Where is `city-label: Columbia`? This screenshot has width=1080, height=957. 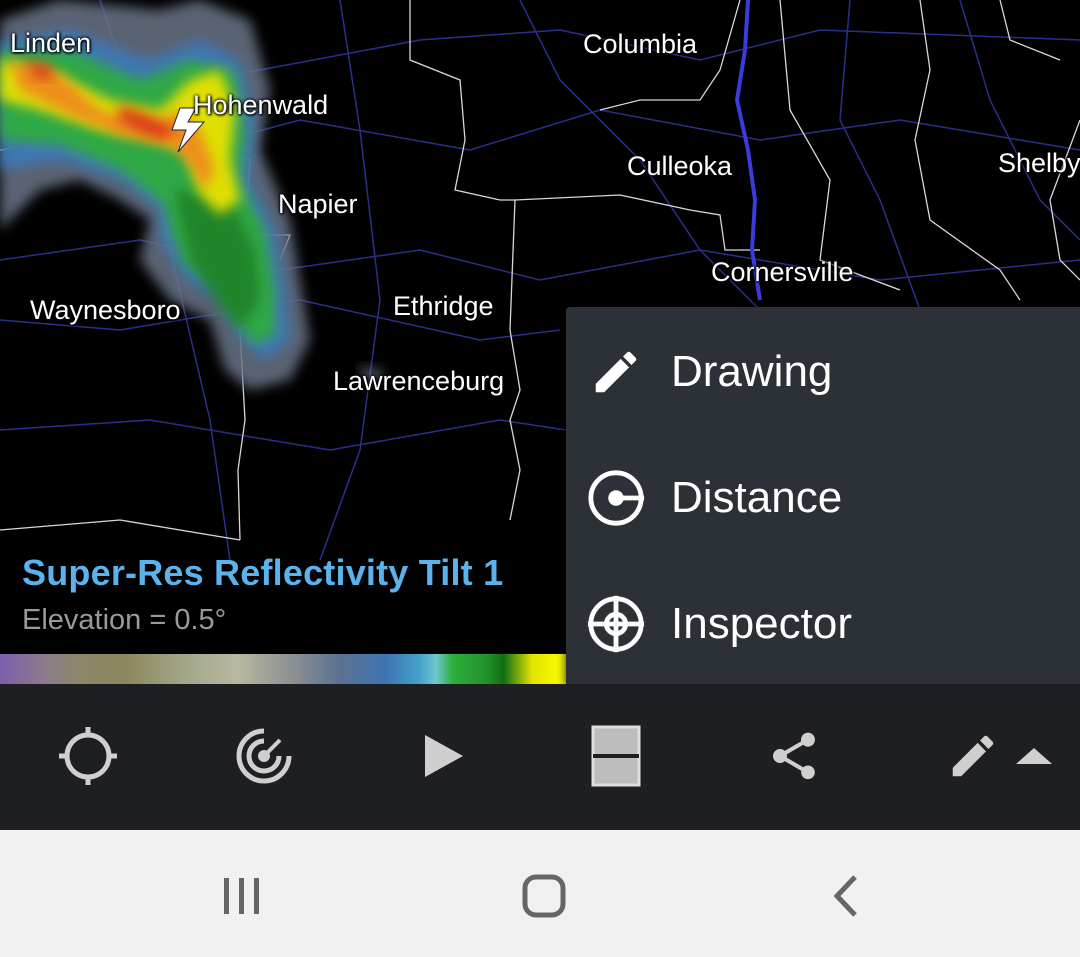
city-label: Columbia is located at coordinates (640, 44).